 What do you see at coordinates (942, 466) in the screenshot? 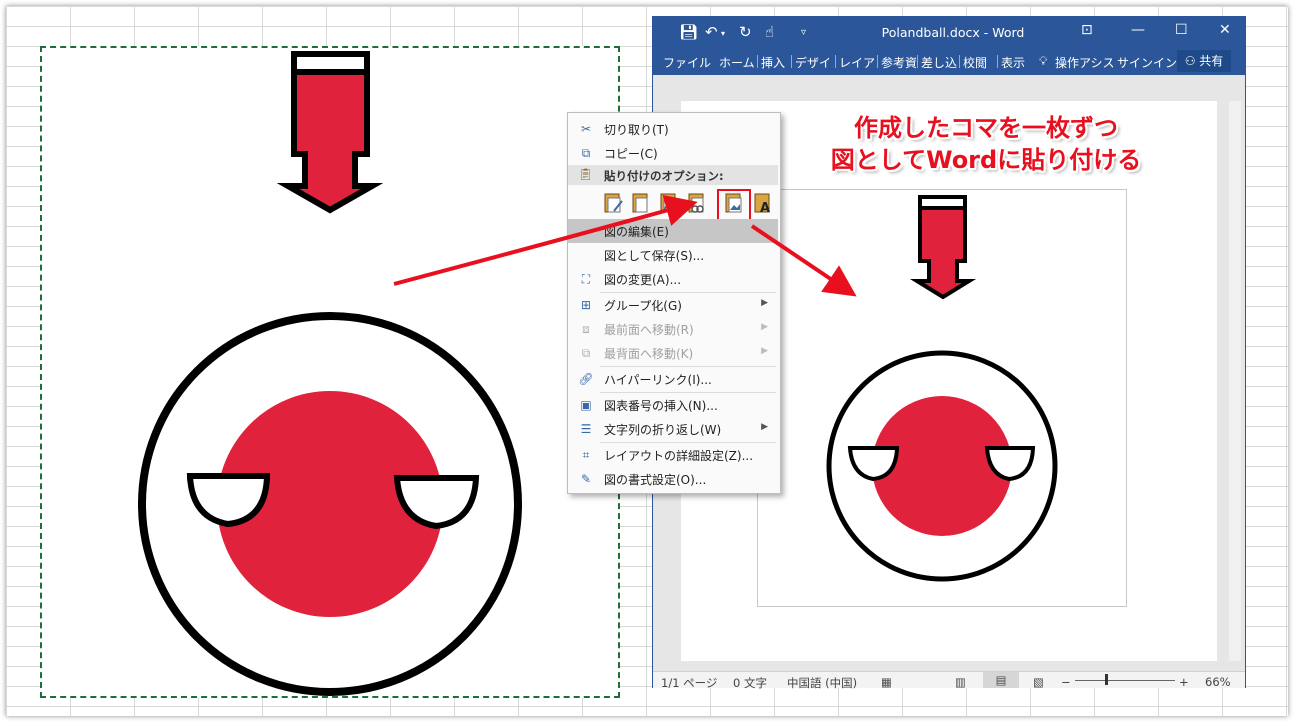
I see `polandball-face` at bounding box center [942, 466].